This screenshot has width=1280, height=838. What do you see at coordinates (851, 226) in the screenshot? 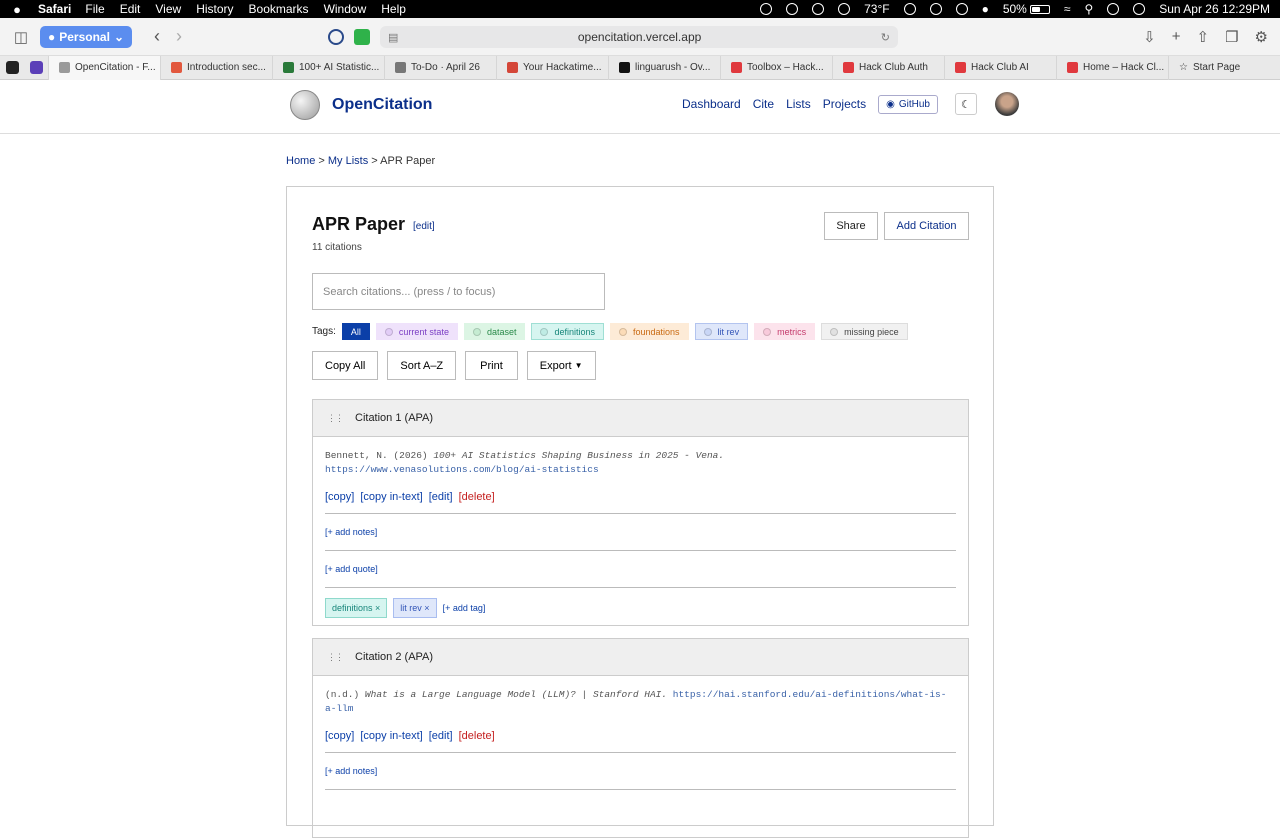
I see `share-button: Share` at bounding box center [851, 226].